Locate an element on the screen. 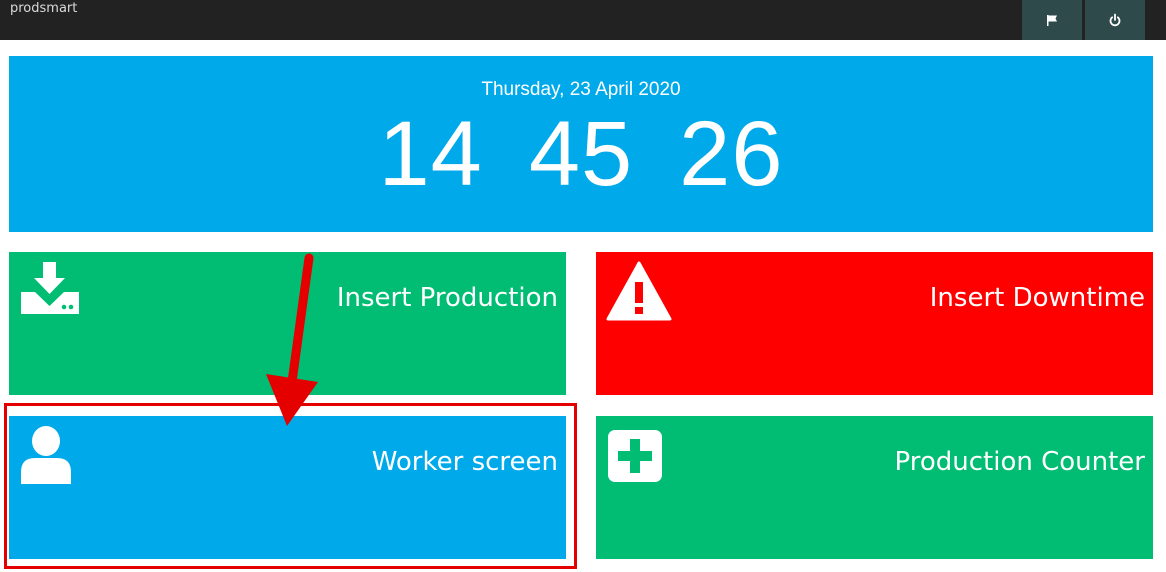  production-counter-tile: Production Counter is located at coordinates (874, 487).